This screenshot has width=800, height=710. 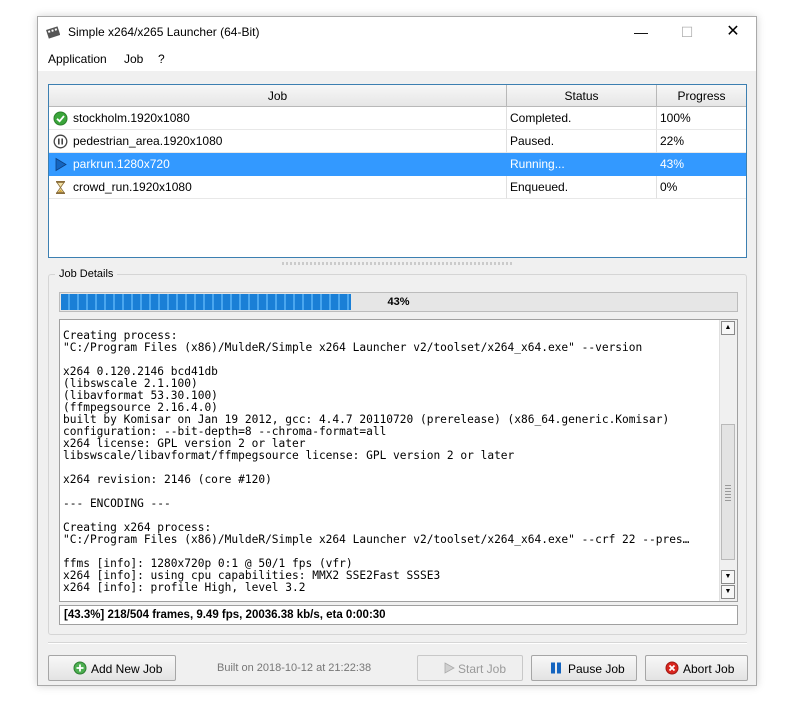 What do you see at coordinates (701, 118) in the screenshot?
I see `job-progress: 100%` at bounding box center [701, 118].